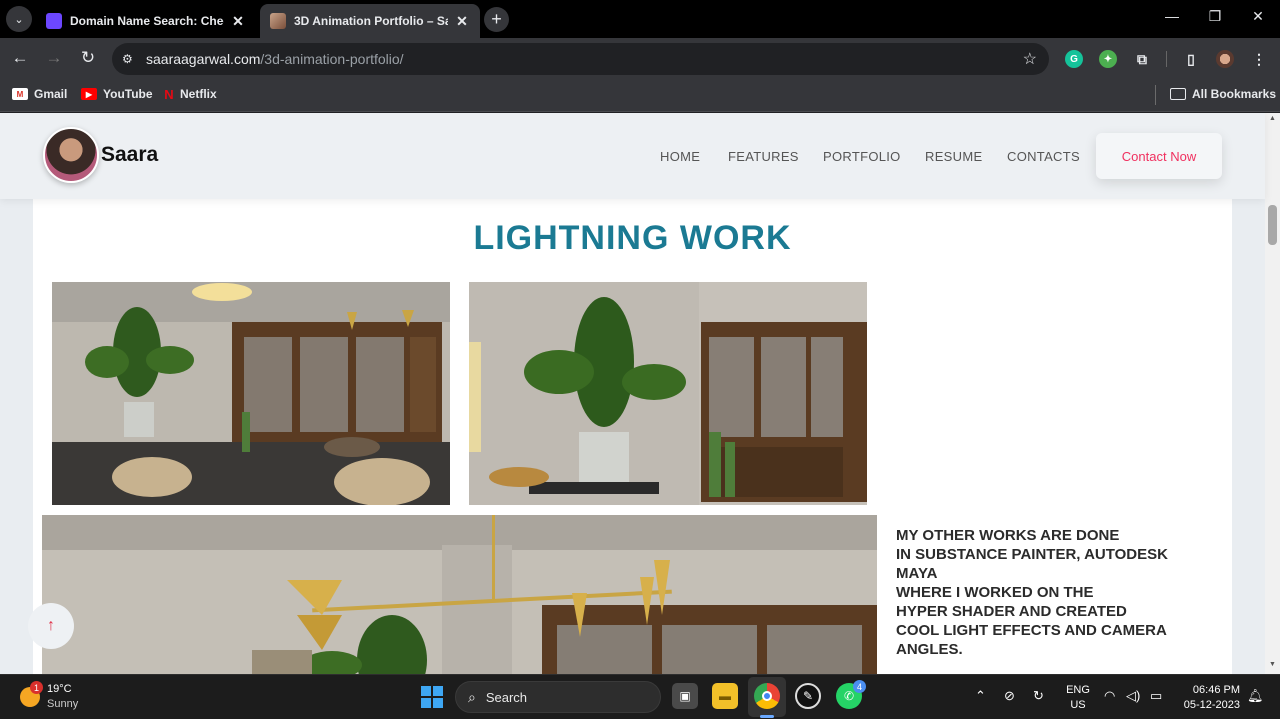  Describe the element at coordinates (1166, 59) in the screenshot. I see `toolbar-divider` at that location.